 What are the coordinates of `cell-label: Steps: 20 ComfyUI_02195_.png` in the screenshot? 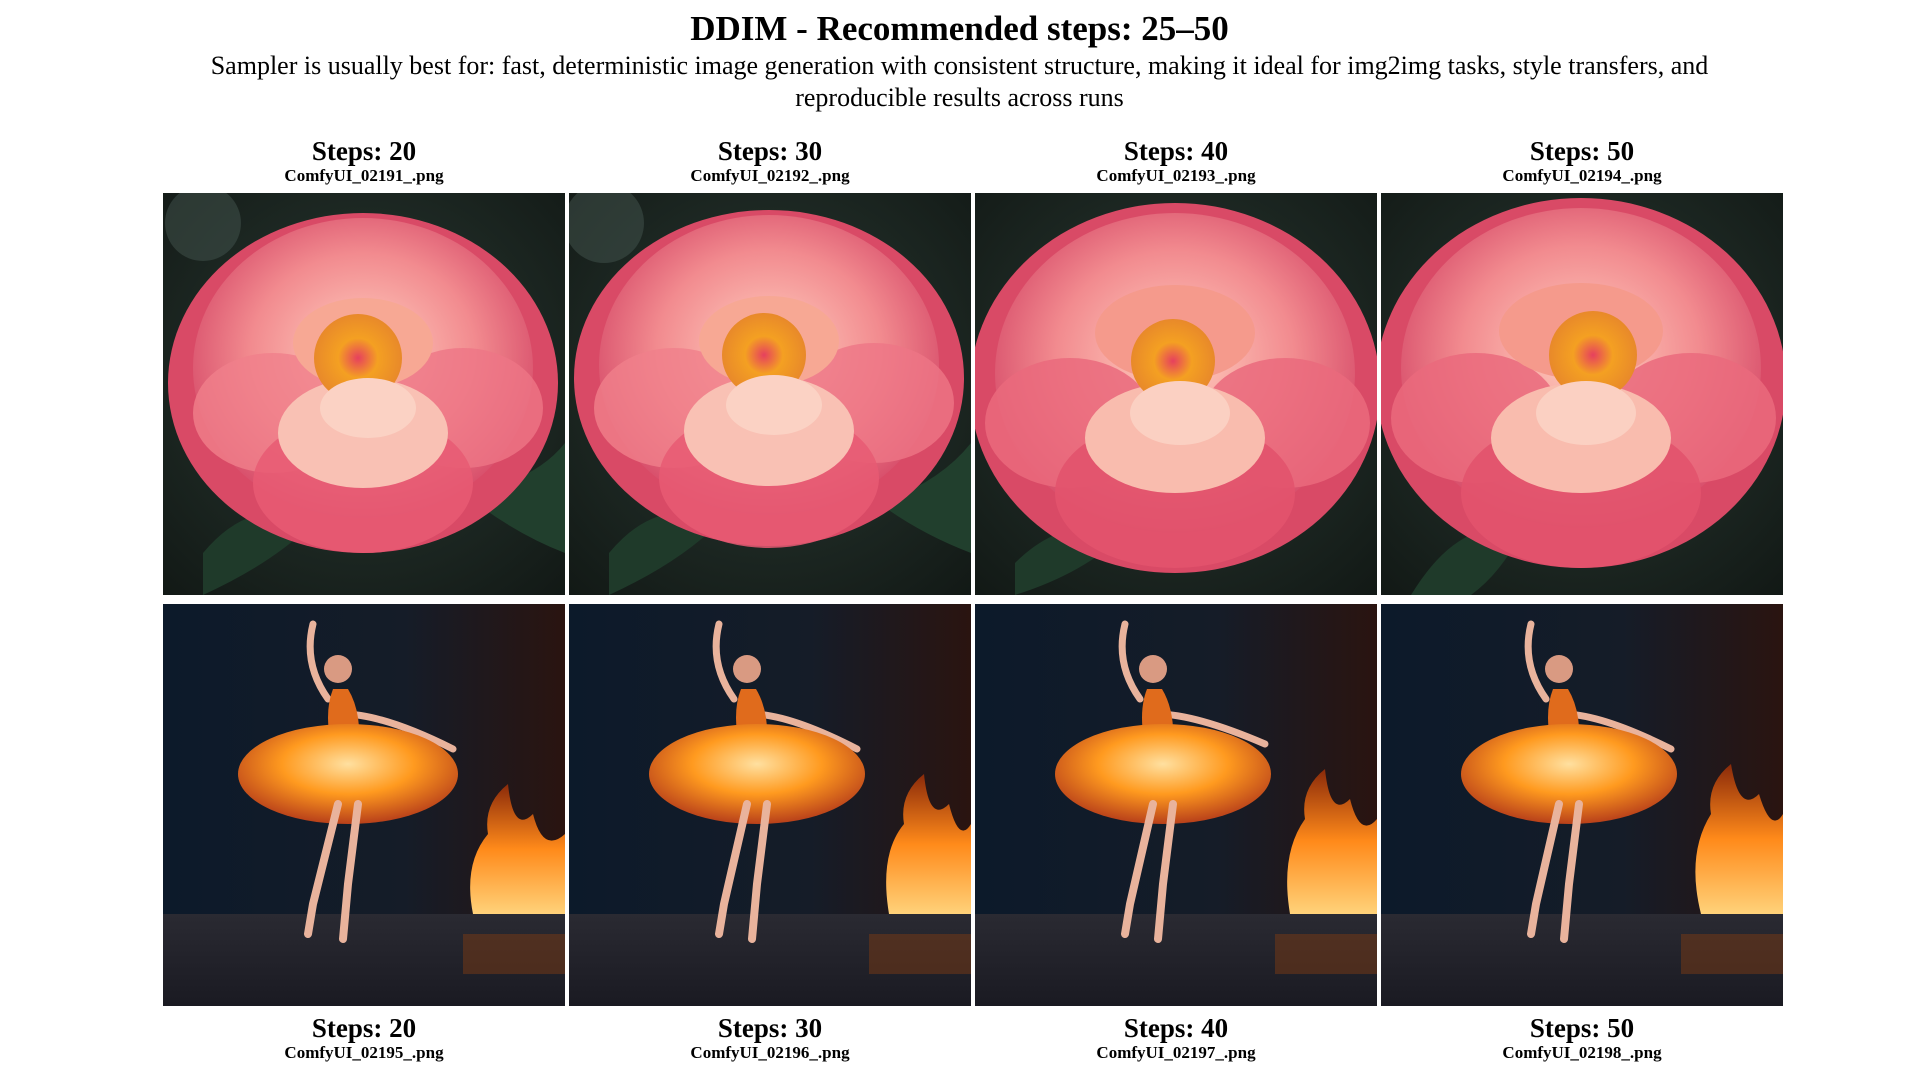 It's located at (364, 1038).